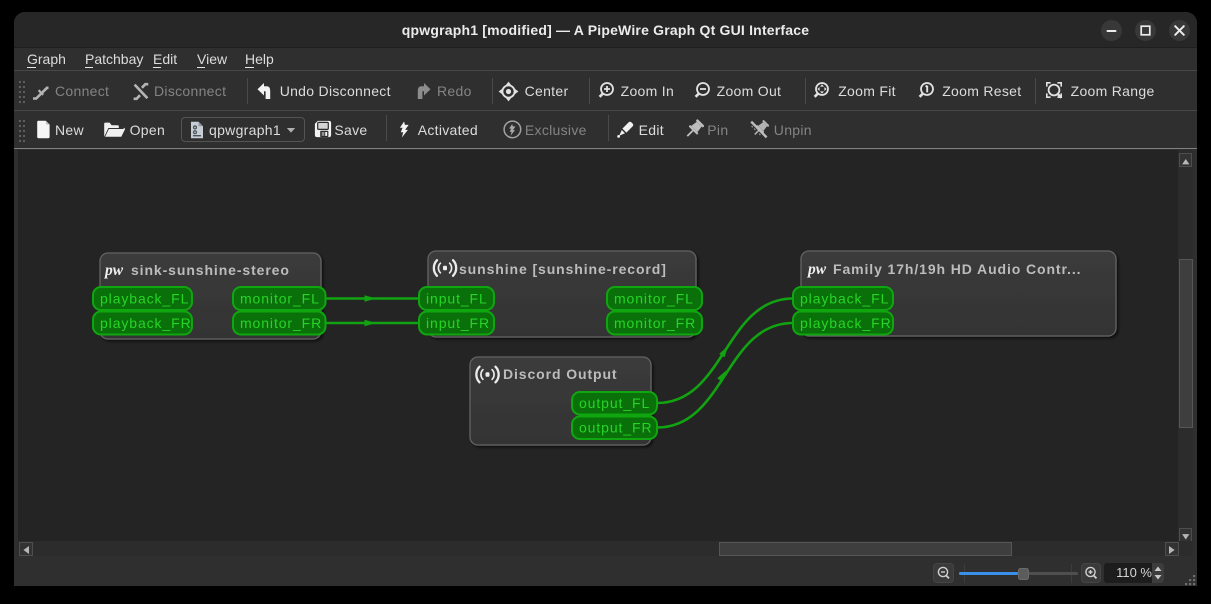 Image resolution: width=1211 pixels, height=604 pixels. Describe the element at coordinates (210, 270) in the screenshot. I see `svg-text: sink-sunshine-stereo` at that location.